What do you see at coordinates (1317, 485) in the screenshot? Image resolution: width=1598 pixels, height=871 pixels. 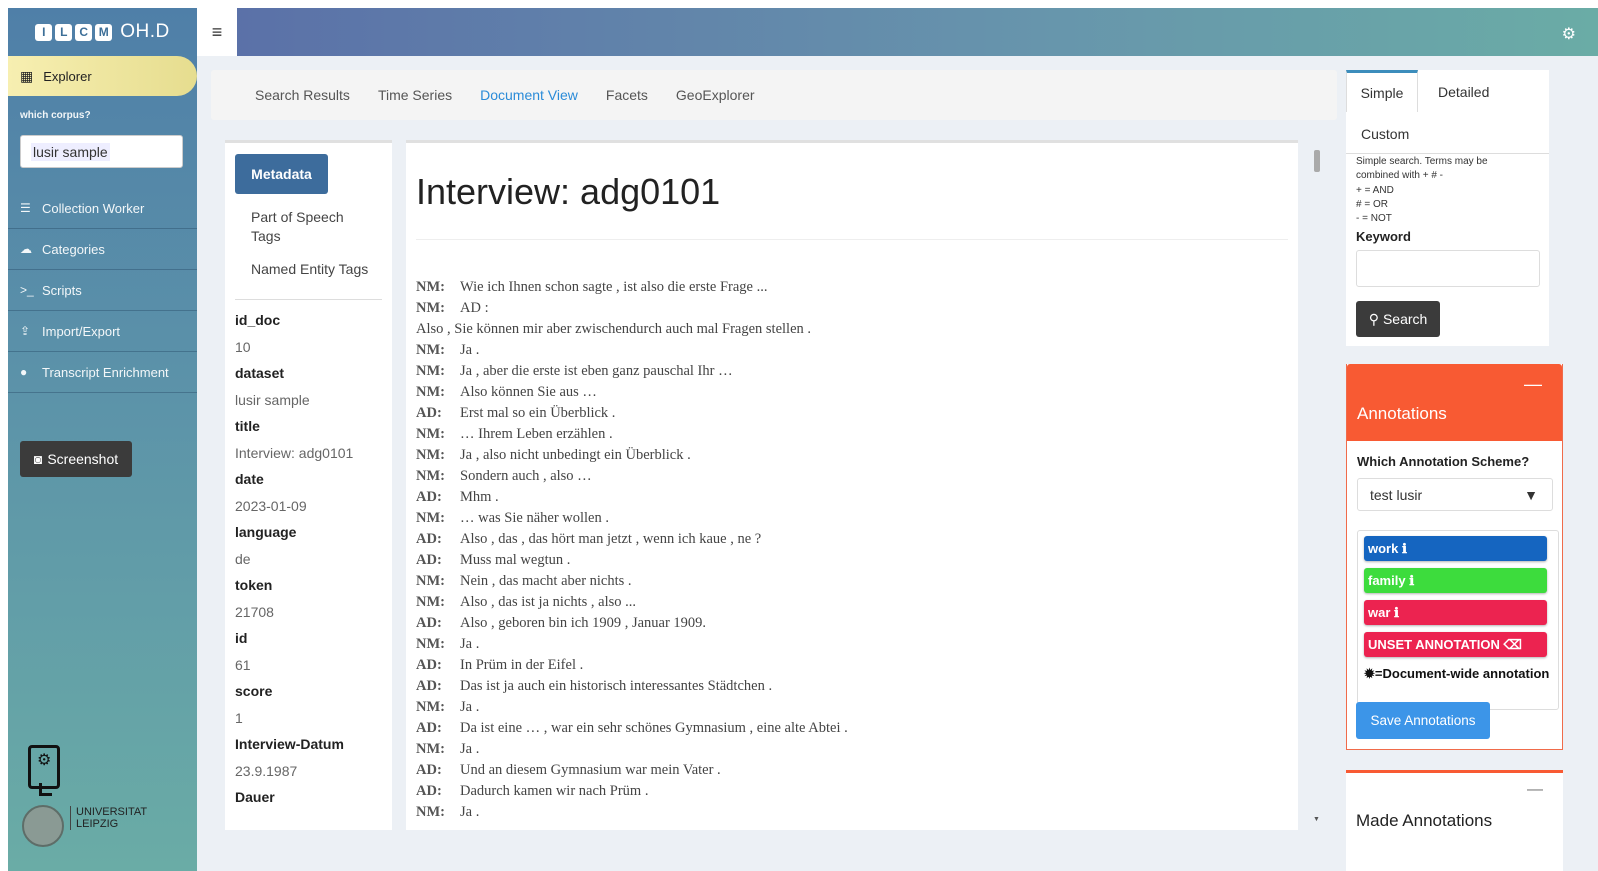 I see `document-scrollbar: ▼` at bounding box center [1317, 485].